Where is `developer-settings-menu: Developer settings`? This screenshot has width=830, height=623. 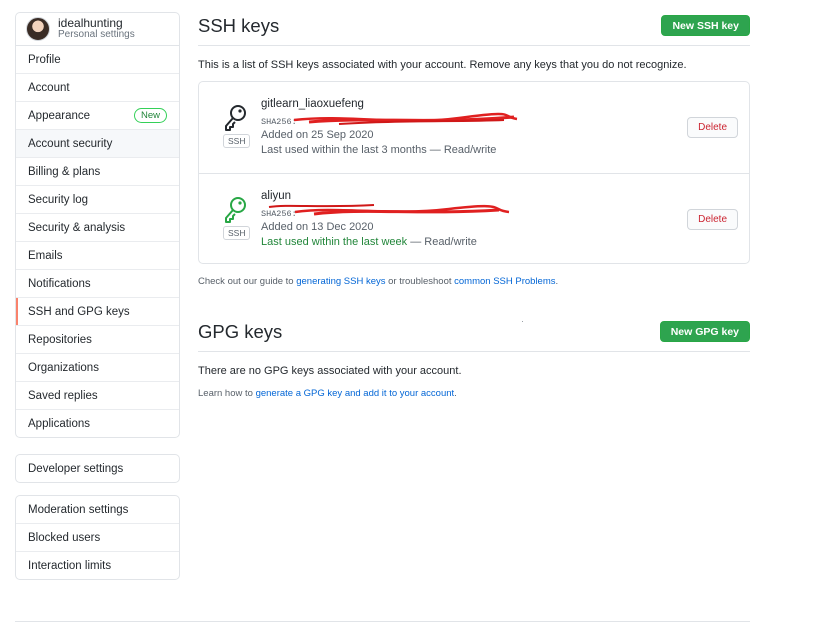
developer-settings-menu: Developer settings is located at coordinates (97, 468).